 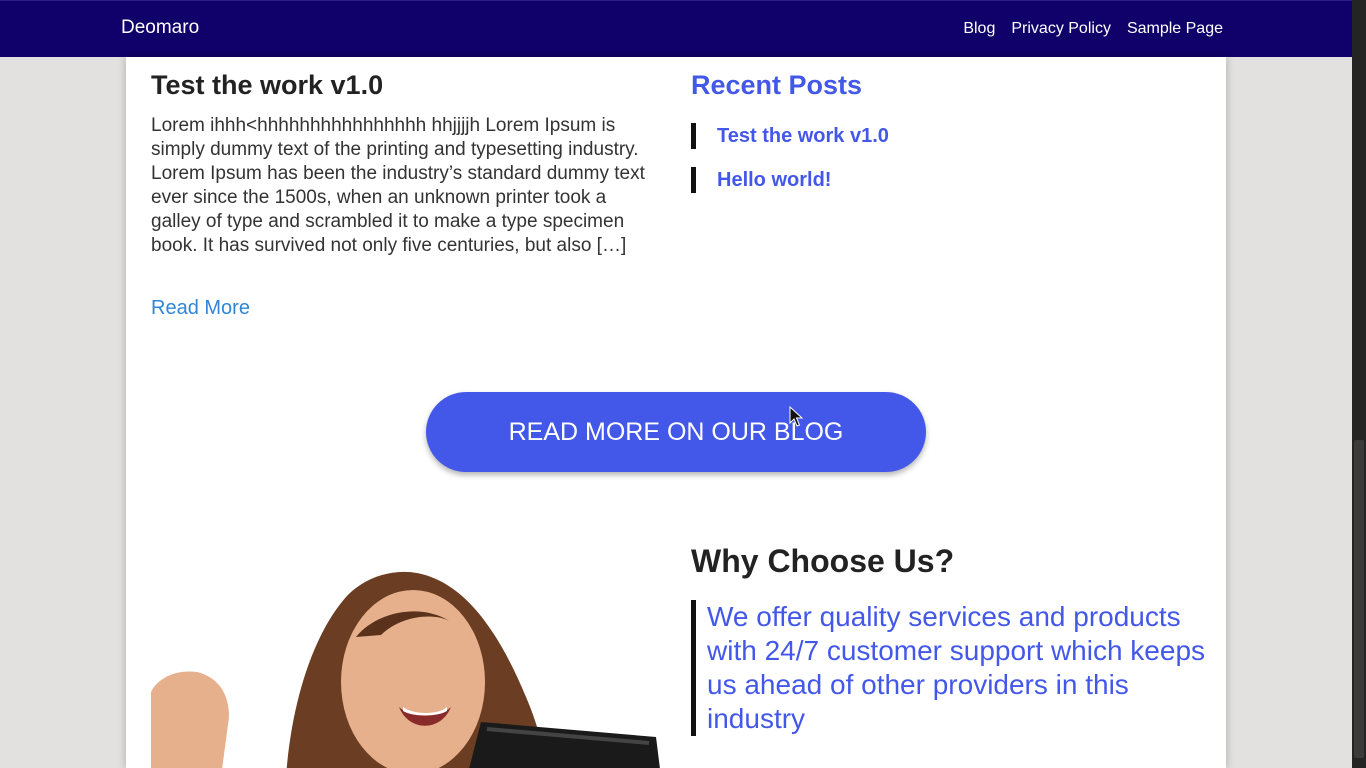 I want to click on read-more-link: Read More, so click(x=200, y=308).